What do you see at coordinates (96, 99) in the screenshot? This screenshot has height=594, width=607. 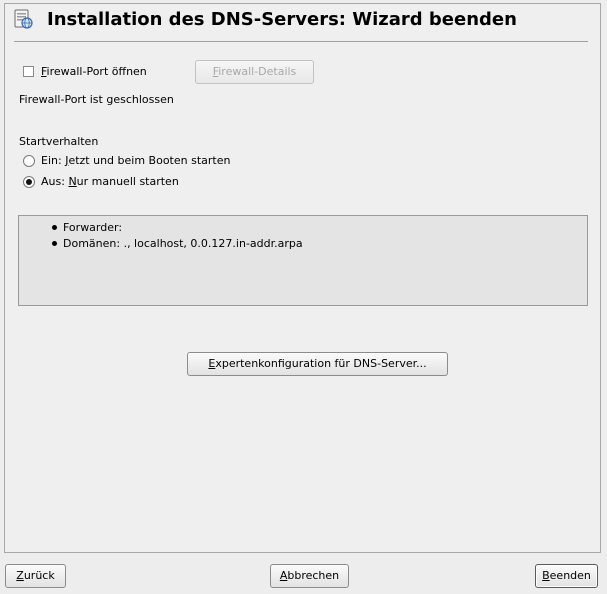 I see `firewall-status-text: Firewall-Port ist geschlossen` at bounding box center [96, 99].